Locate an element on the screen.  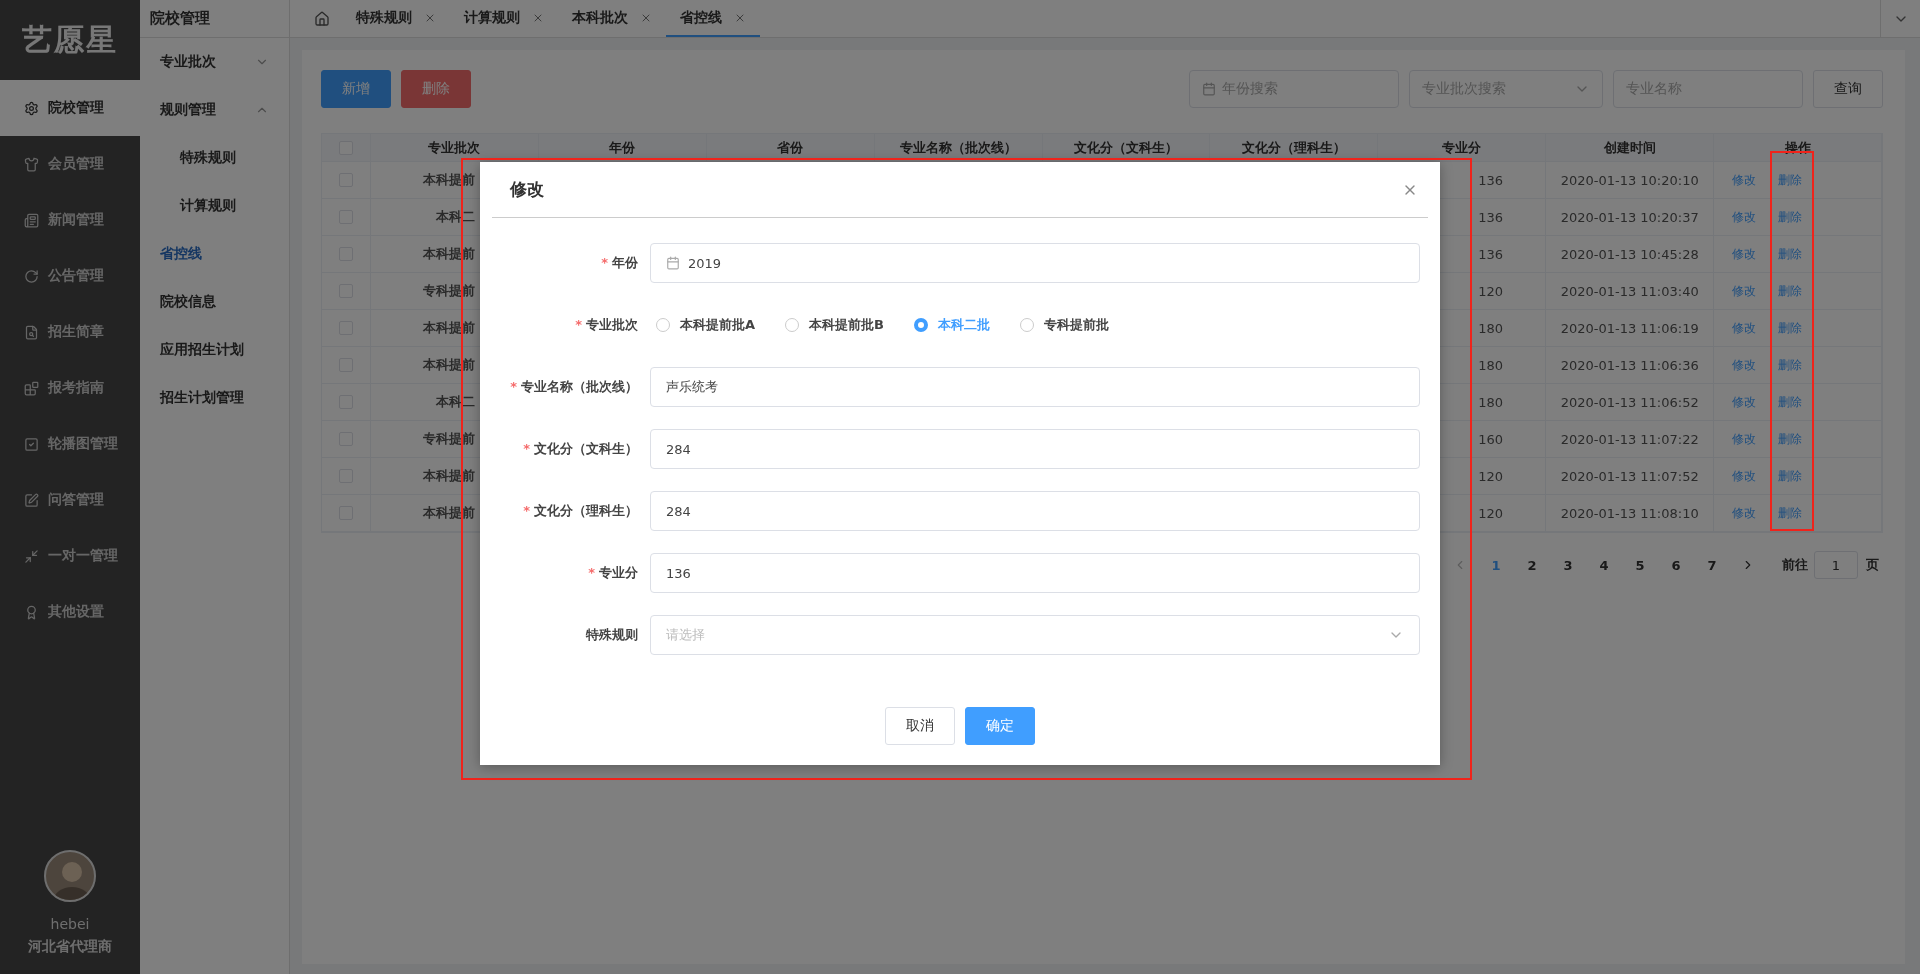
select-field: 请选择 is located at coordinates (1035, 635).